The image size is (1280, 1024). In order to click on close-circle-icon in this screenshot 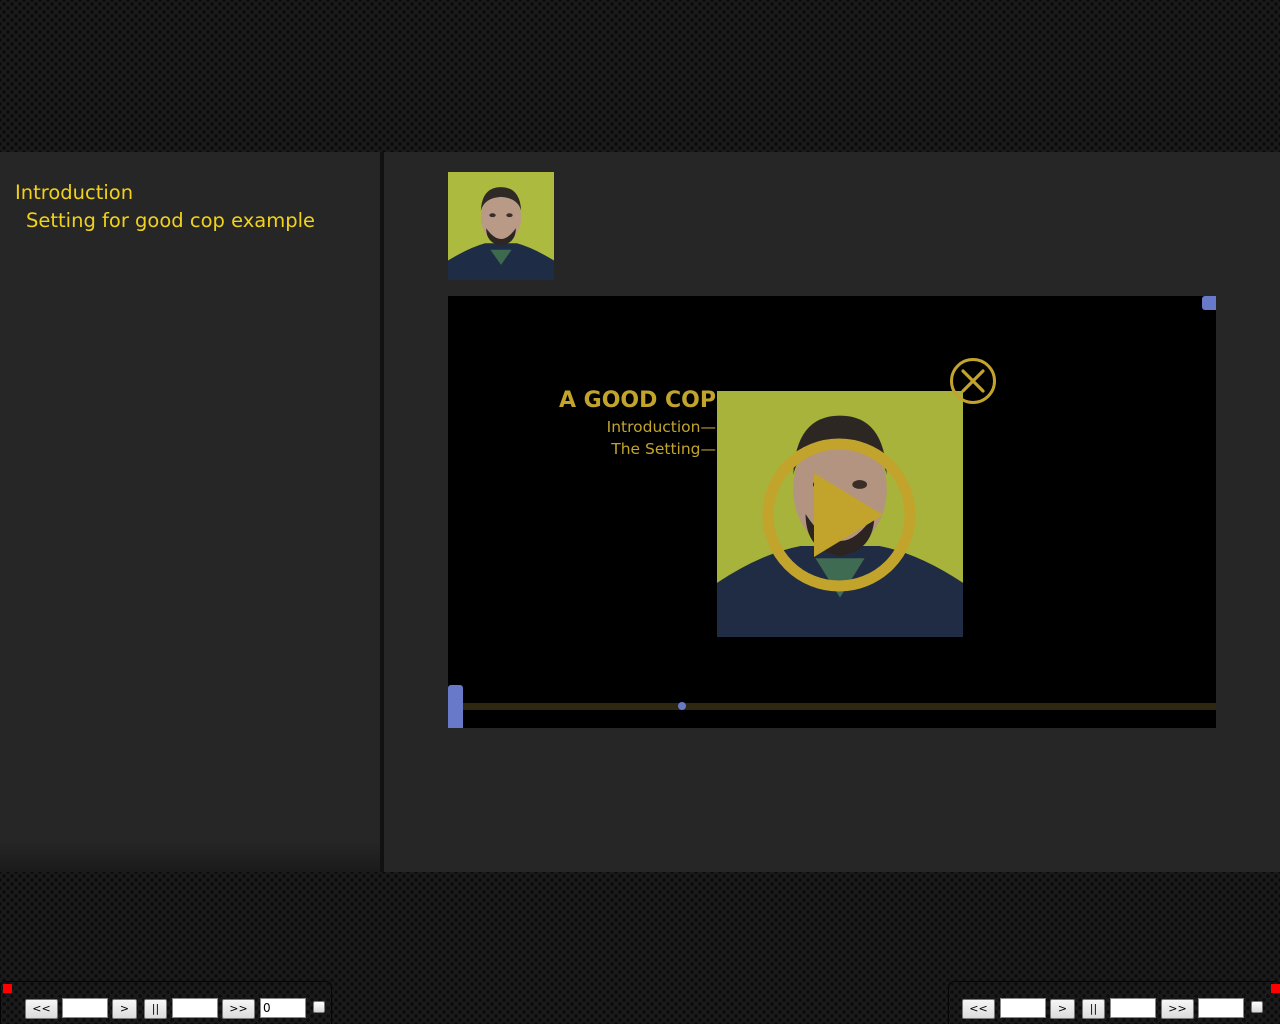, I will do `click(973, 381)`.